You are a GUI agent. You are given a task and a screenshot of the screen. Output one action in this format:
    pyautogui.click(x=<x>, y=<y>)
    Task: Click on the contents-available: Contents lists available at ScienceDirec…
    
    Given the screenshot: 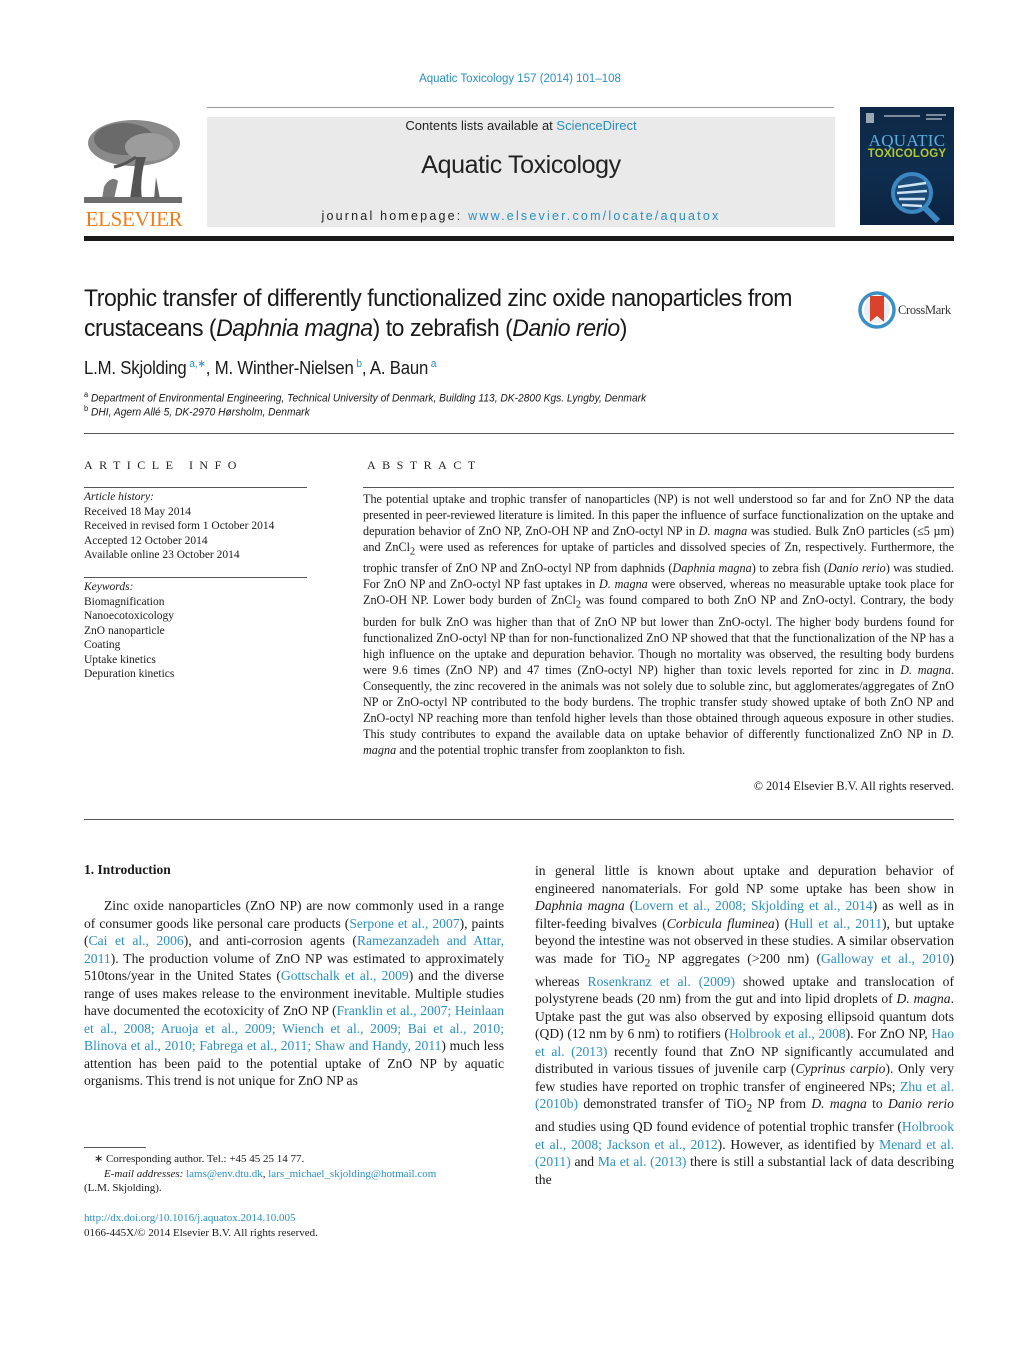 What is the action you would take?
    pyautogui.click(x=521, y=125)
    